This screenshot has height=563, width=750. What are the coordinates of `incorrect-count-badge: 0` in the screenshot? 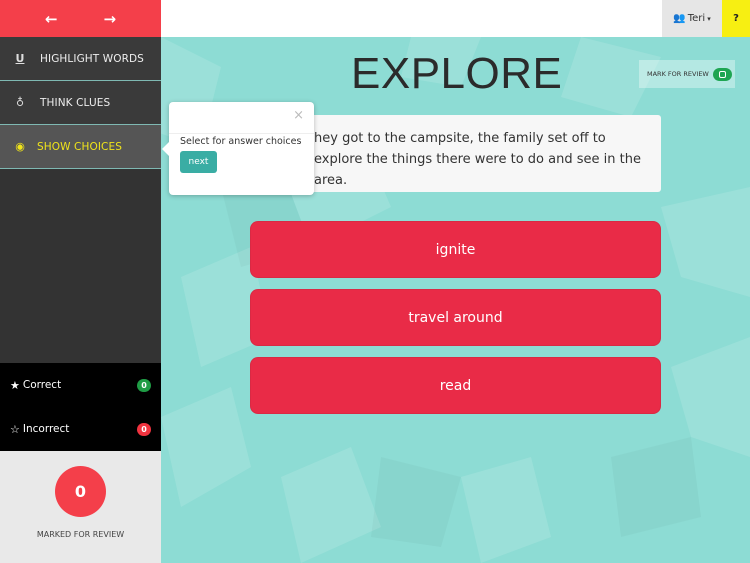 It's located at (144, 429).